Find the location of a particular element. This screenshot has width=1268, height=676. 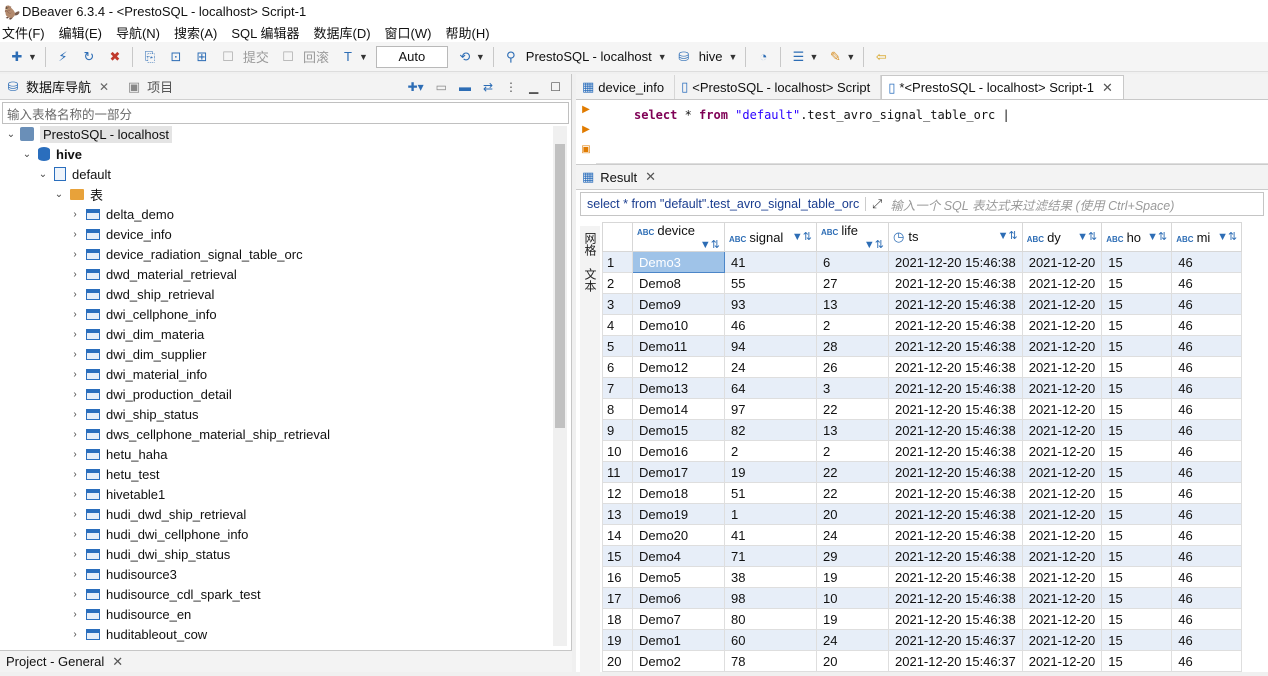

row-number: 16 is located at coordinates (617, 577).